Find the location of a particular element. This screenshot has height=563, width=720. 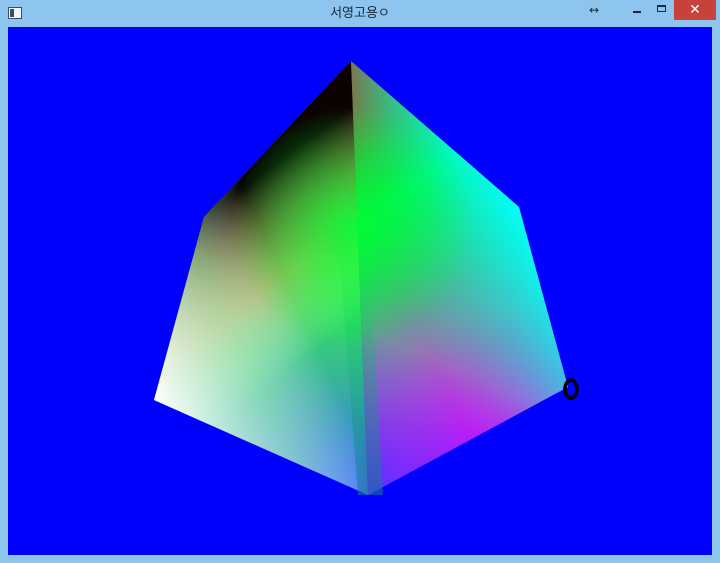

maximize-icon is located at coordinates (661, 8).